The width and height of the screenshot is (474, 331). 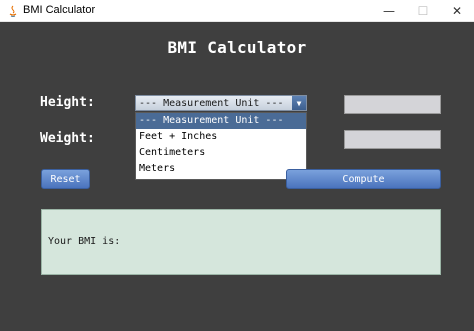 I want to click on page-title: BMI Calculator, so click(x=237, y=47).